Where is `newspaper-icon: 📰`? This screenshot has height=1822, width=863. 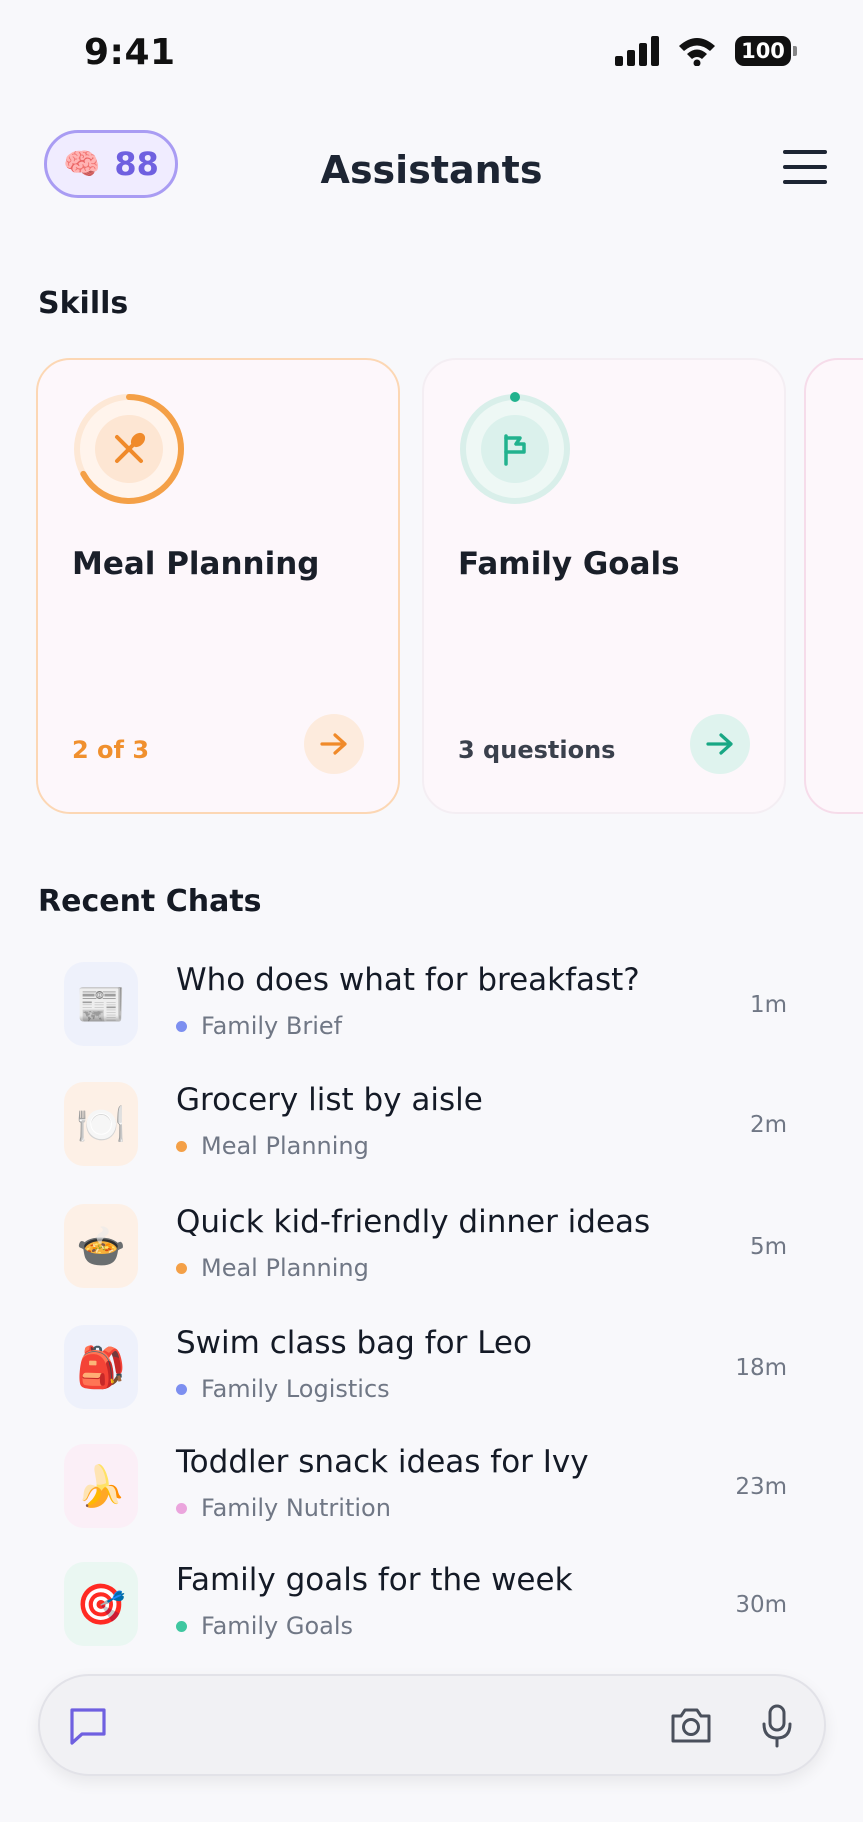 newspaper-icon: 📰 is located at coordinates (101, 1004).